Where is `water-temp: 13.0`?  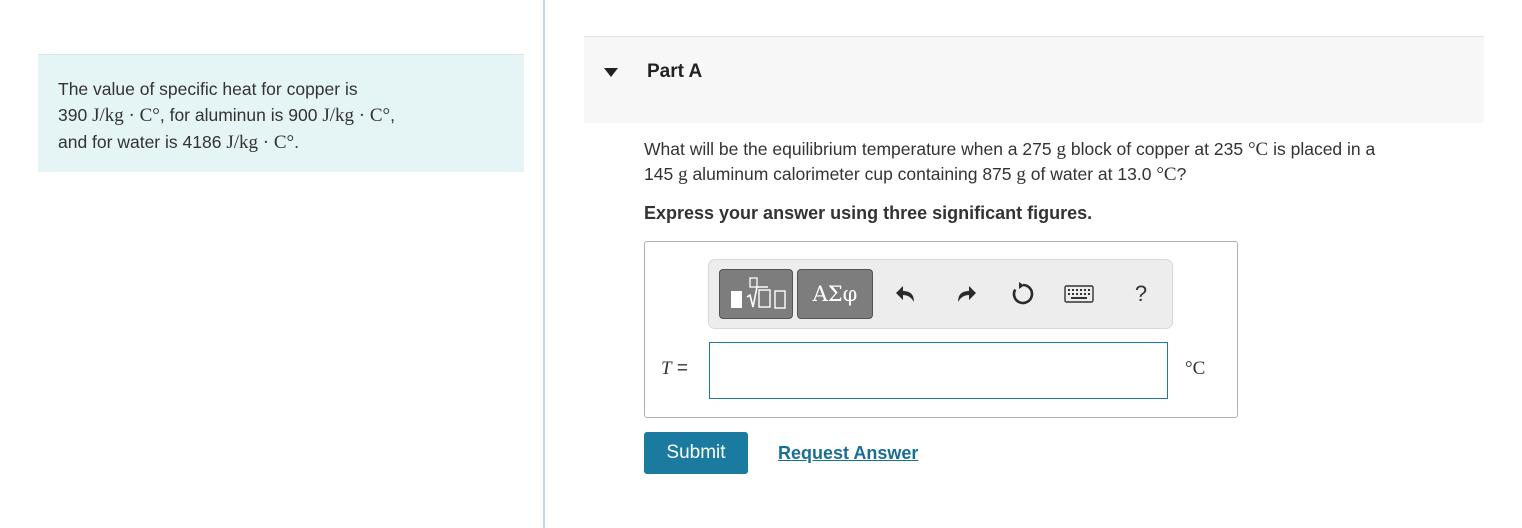 water-temp: 13.0 is located at coordinates (1134, 174).